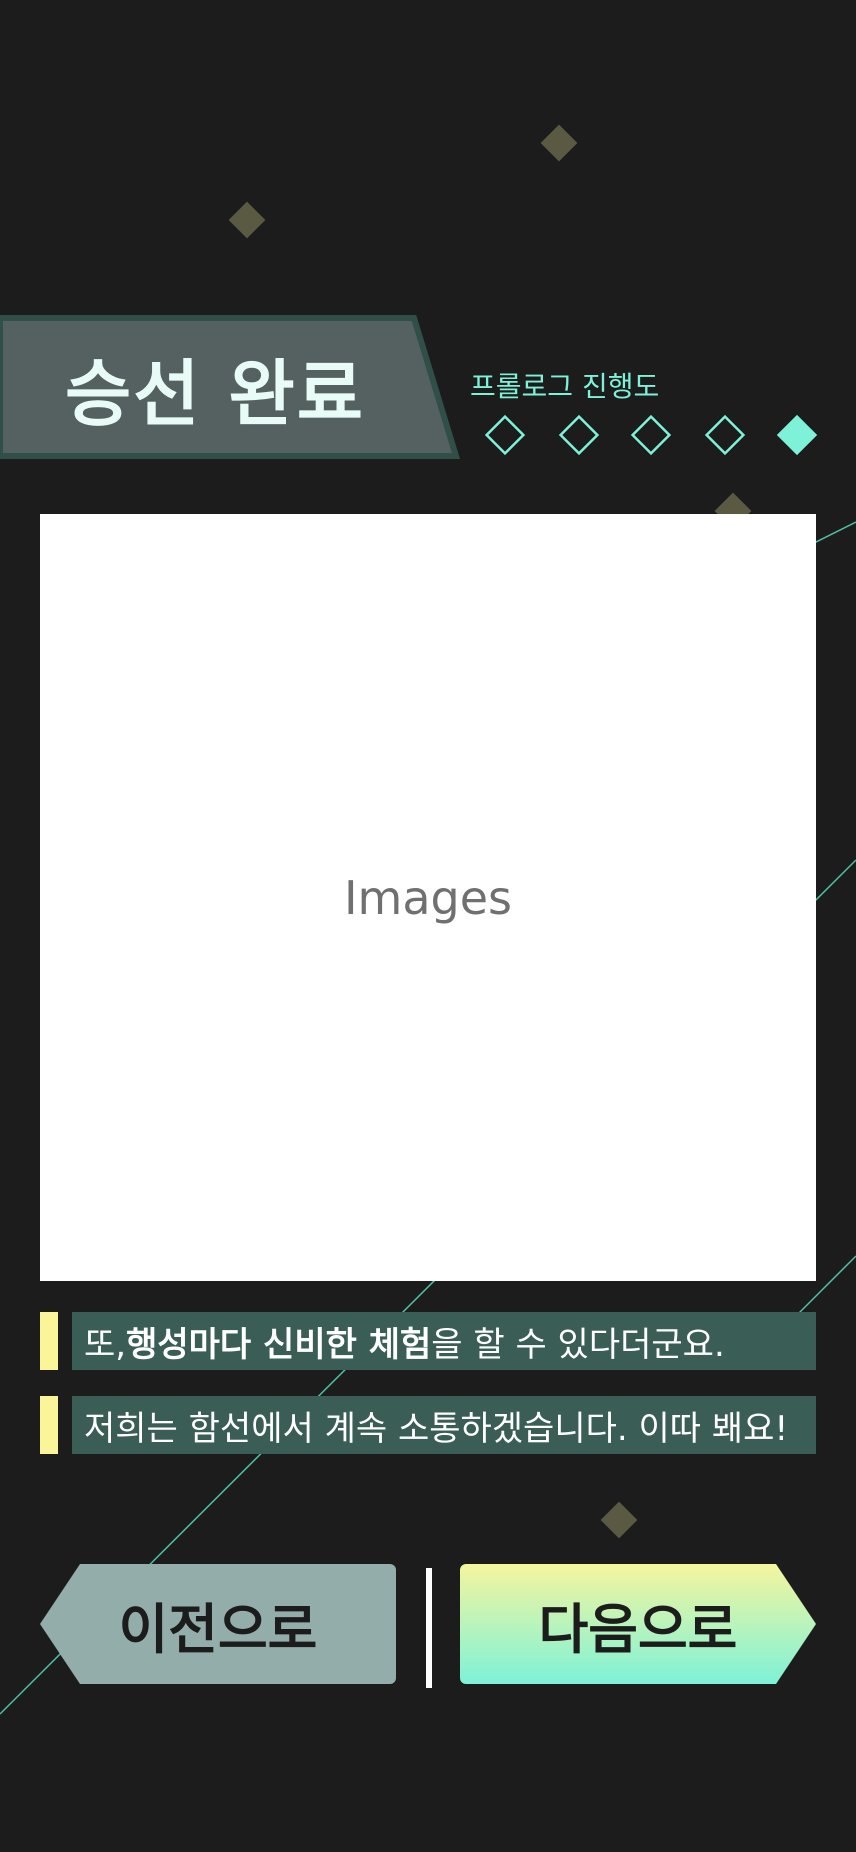 This screenshot has height=1852, width=856. What do you see at coordinates (215, 393) in the screenshot?
I see `page-title: 승선 완료` at bounding box center [215, 393].